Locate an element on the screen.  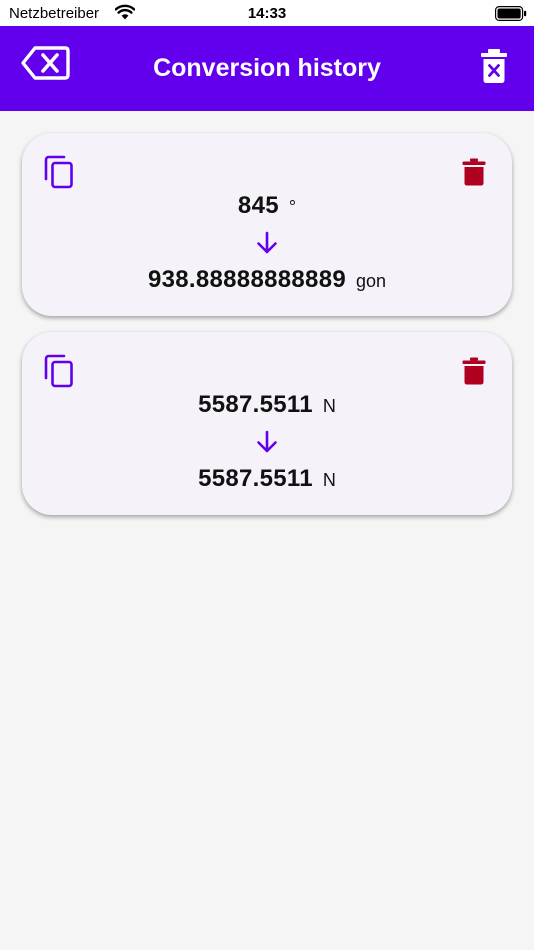
battery-icon is located at coordinates (511, 13).